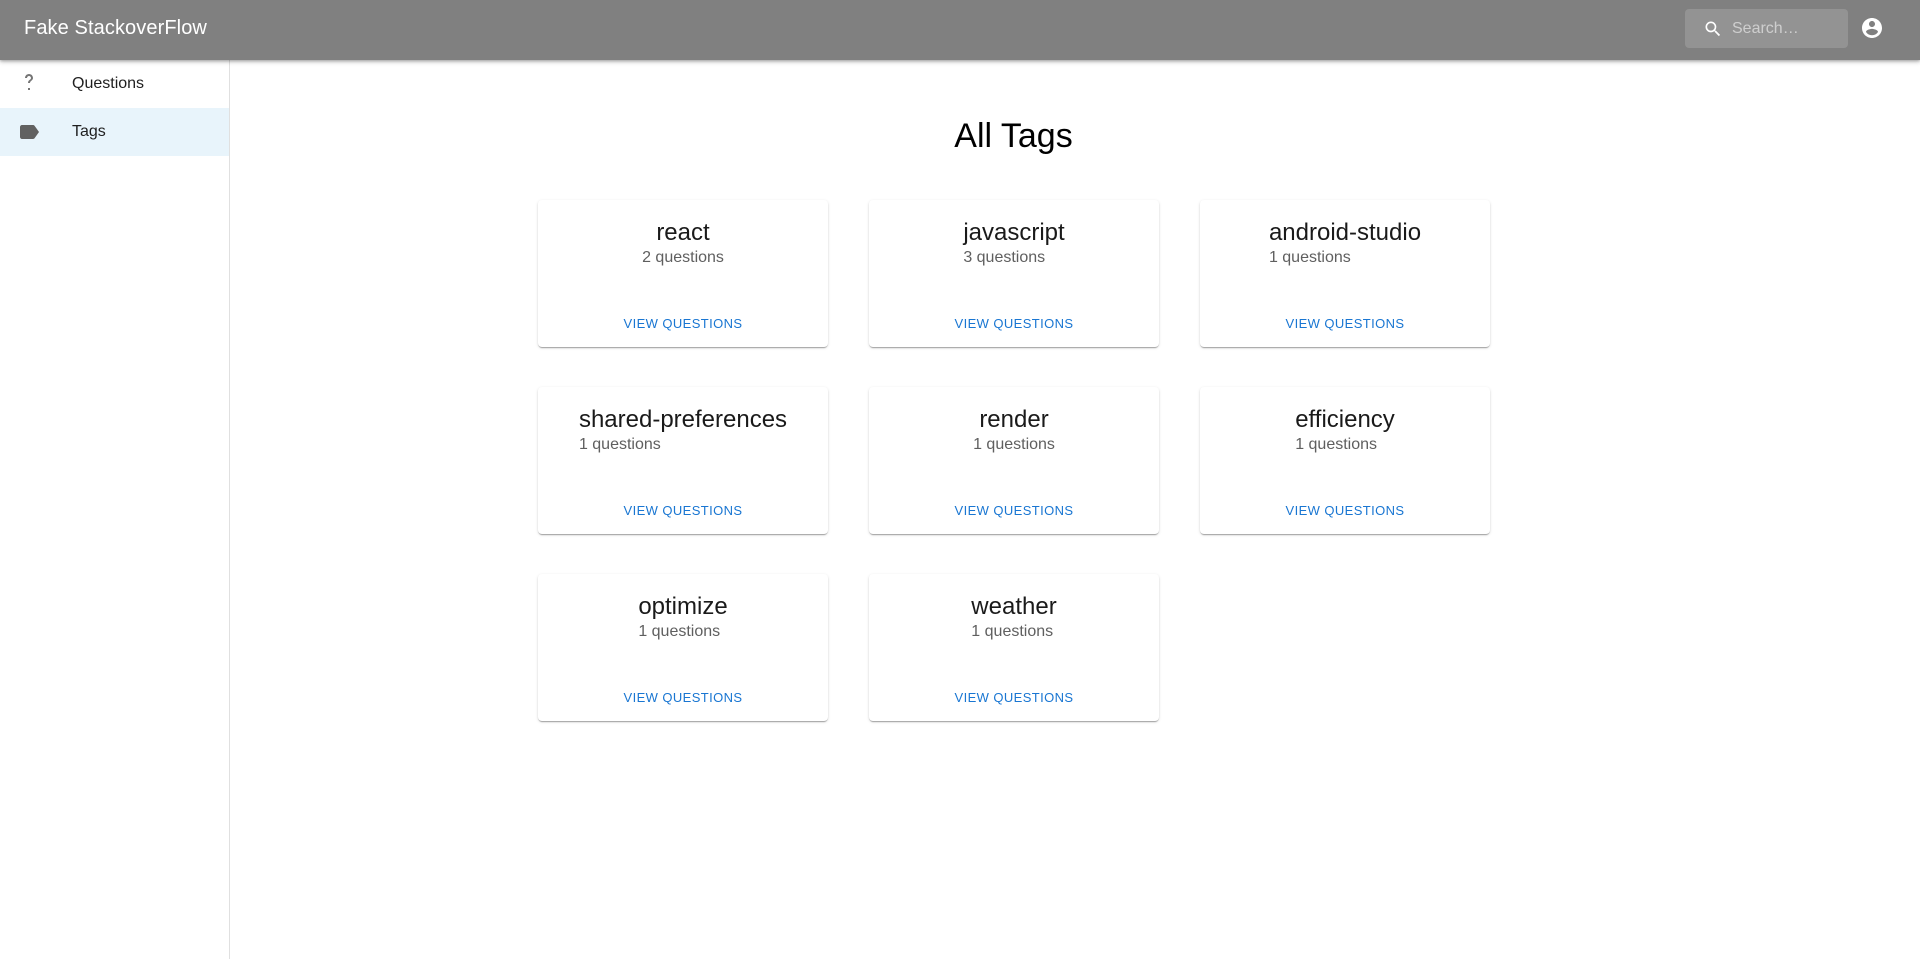 Image resolution: width=1920 pixels, height=959 pixels. Describe the element at coordinates (683, 647) in the screenshot. I see `tag-card: optimize 1 questions VIEW QUESTIONS` at that location.